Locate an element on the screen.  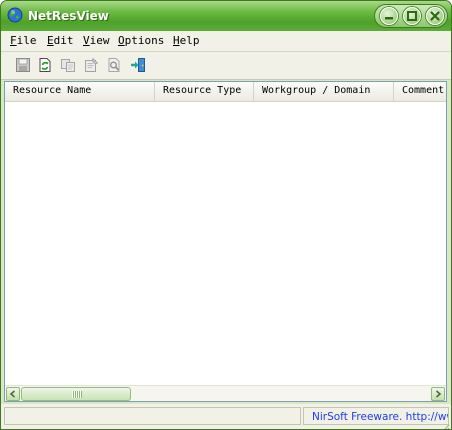
properties-button is located at coordinates (91, 65).